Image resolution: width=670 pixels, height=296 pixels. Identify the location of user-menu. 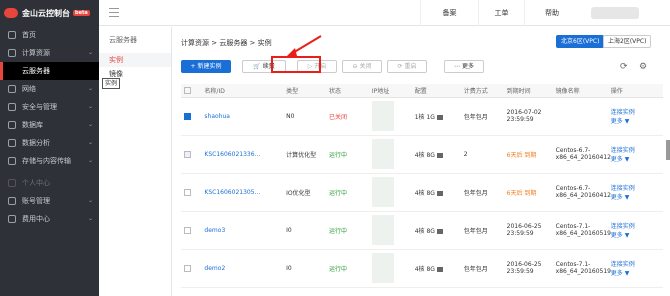
(615, 13).